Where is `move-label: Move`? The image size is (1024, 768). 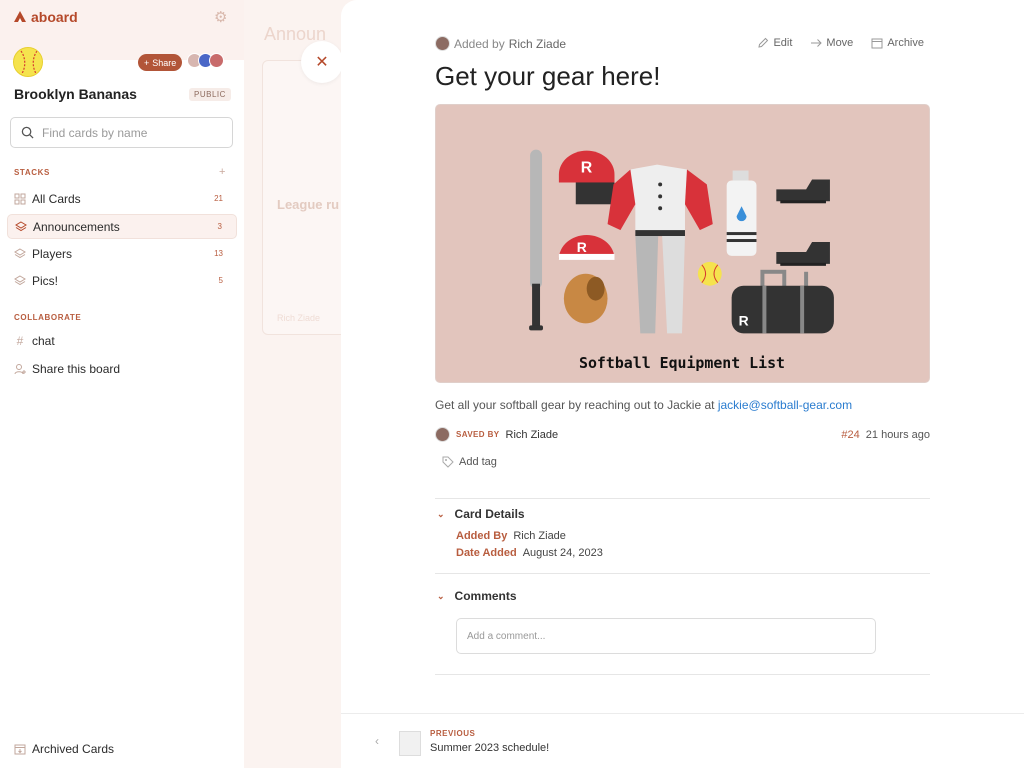 move-label: Move is located at coordinates (840, 43).